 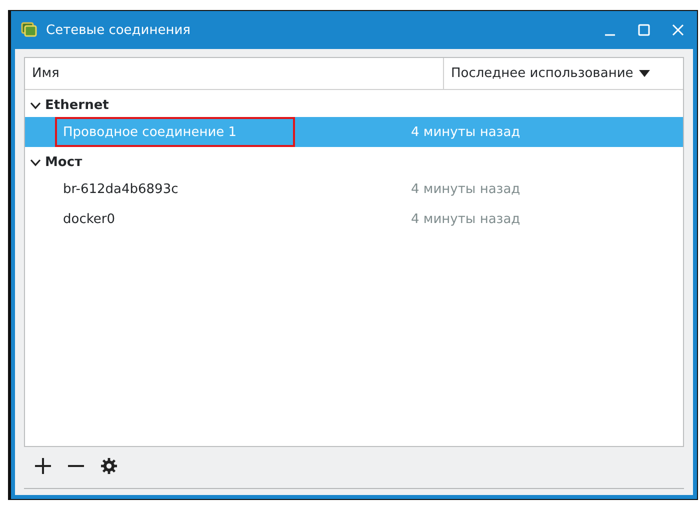 What do you see at coordinates (234, 73) in the screenshot?
I see `column-header: Имя` at bounding box center [234, 73].